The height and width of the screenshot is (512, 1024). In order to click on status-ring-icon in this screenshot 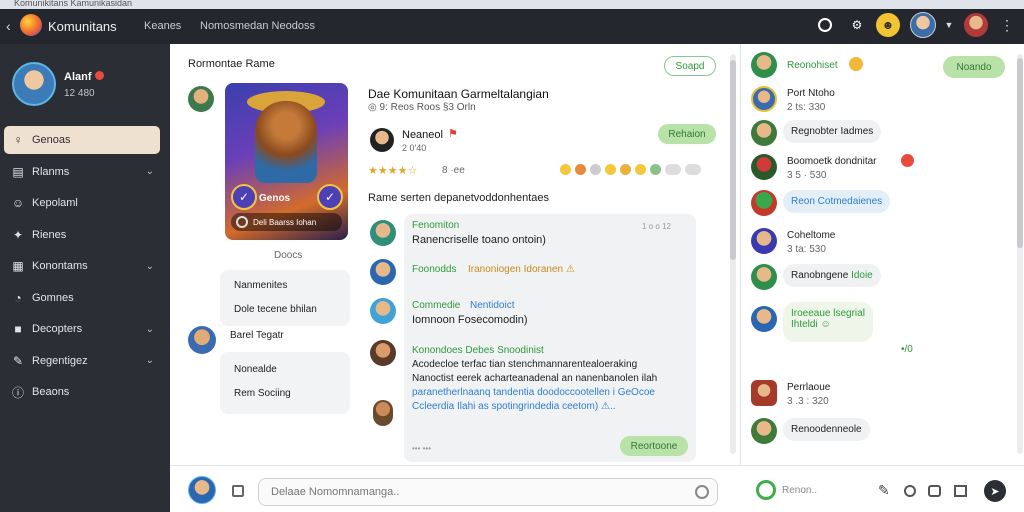, I will do `click(766, 490)`.